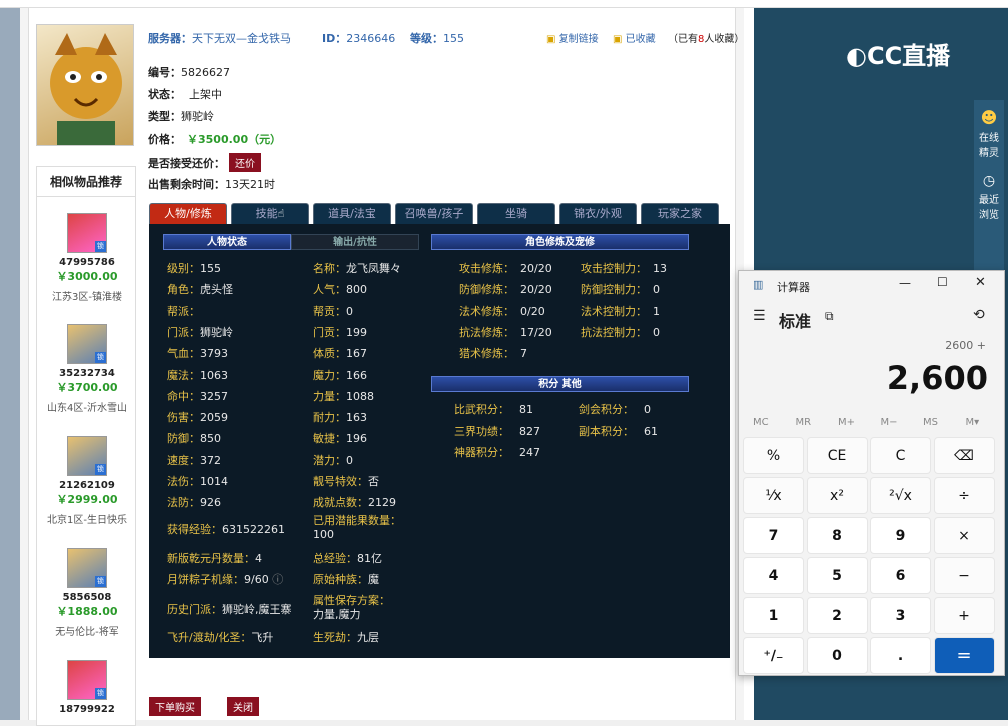 The width and height of the screenshot is (1008, 726). Describe the element at coordinates (606, 409) in the screenshot. I see `stat-label: 剑会积分：` at that location.